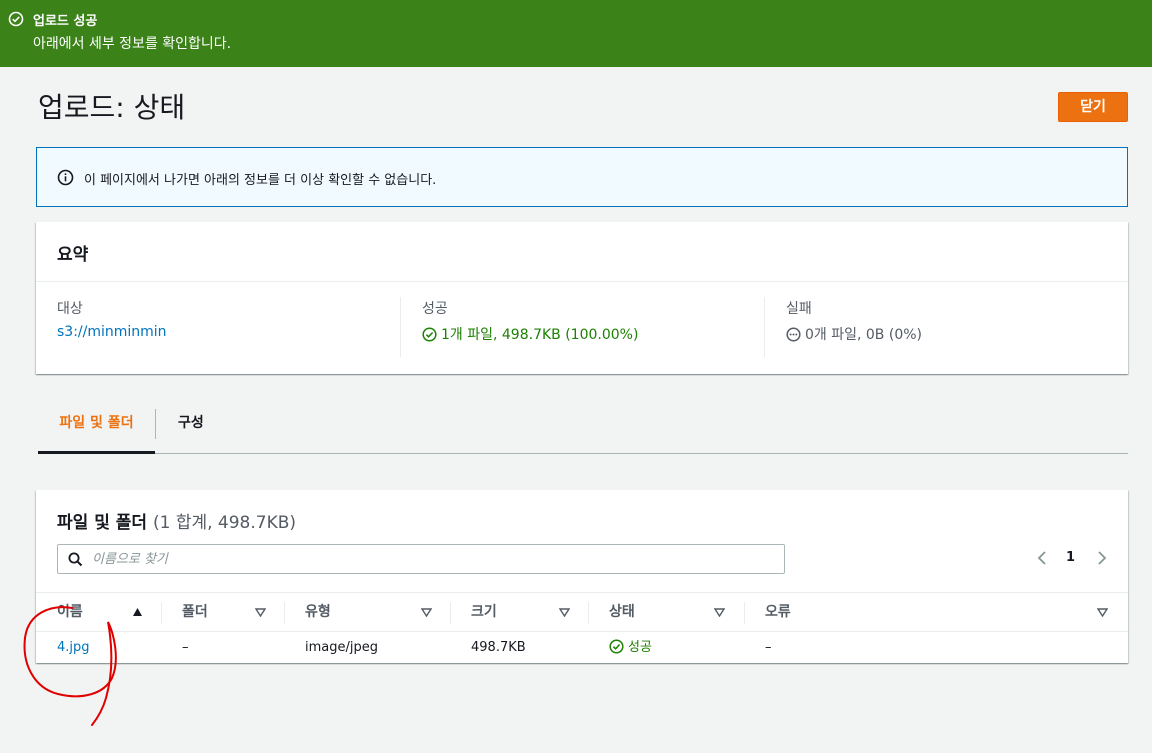 The height and width of the screenshot is (753, 1152). What do you see at coordinates (622, 613) in the screenshot?
I see `column-header-status: 상태` at bounding box center [622, 613].